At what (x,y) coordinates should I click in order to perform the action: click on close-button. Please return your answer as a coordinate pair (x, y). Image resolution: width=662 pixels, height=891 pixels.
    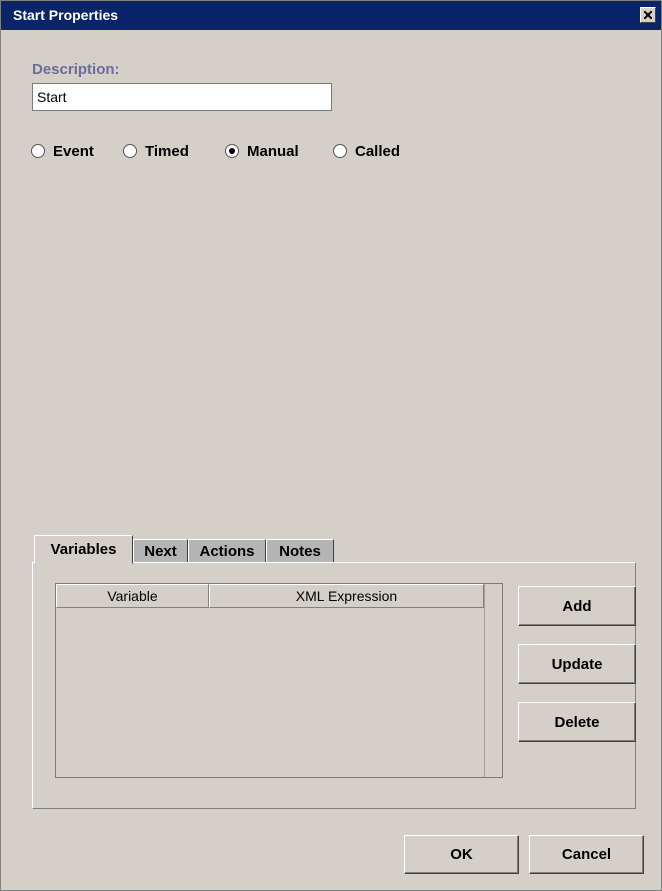
    Looking at the image, I should click on (648, 15).